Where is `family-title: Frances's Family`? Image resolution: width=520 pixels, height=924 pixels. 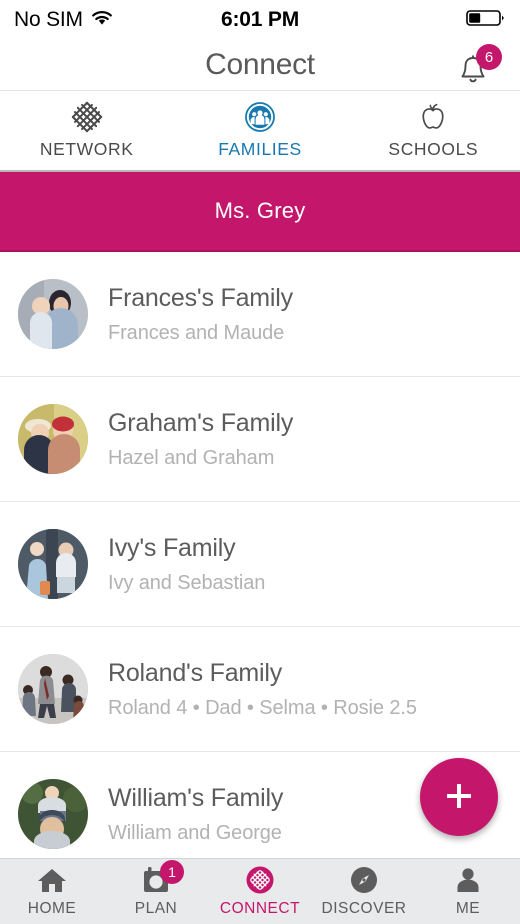 family-title: Frances's Family is located at coordinates (200, 297).